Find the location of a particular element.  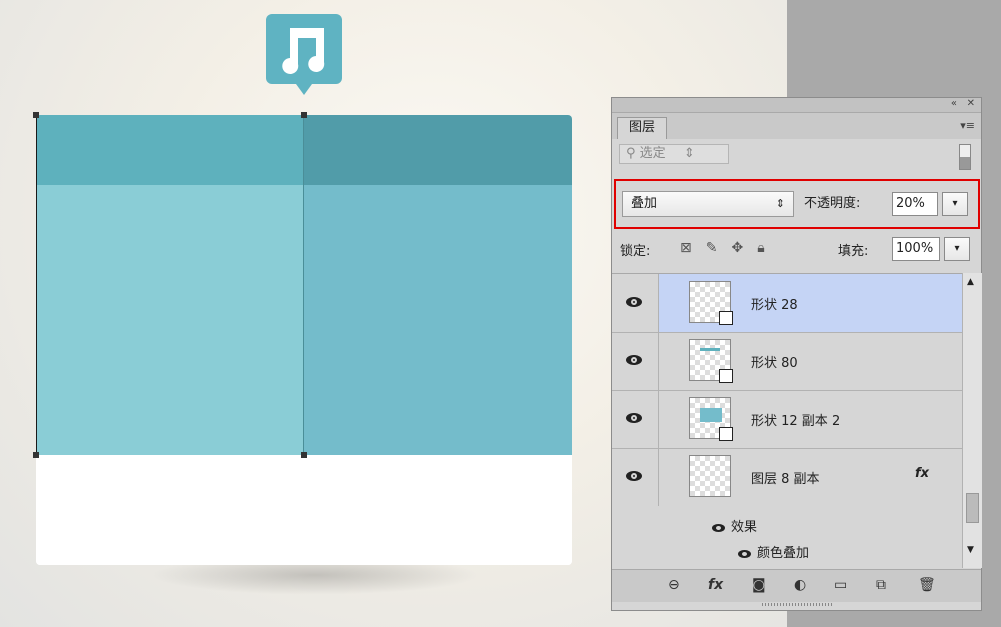

layers-scrollbar: ▲ ▼ is located at coordinates (972, 420).